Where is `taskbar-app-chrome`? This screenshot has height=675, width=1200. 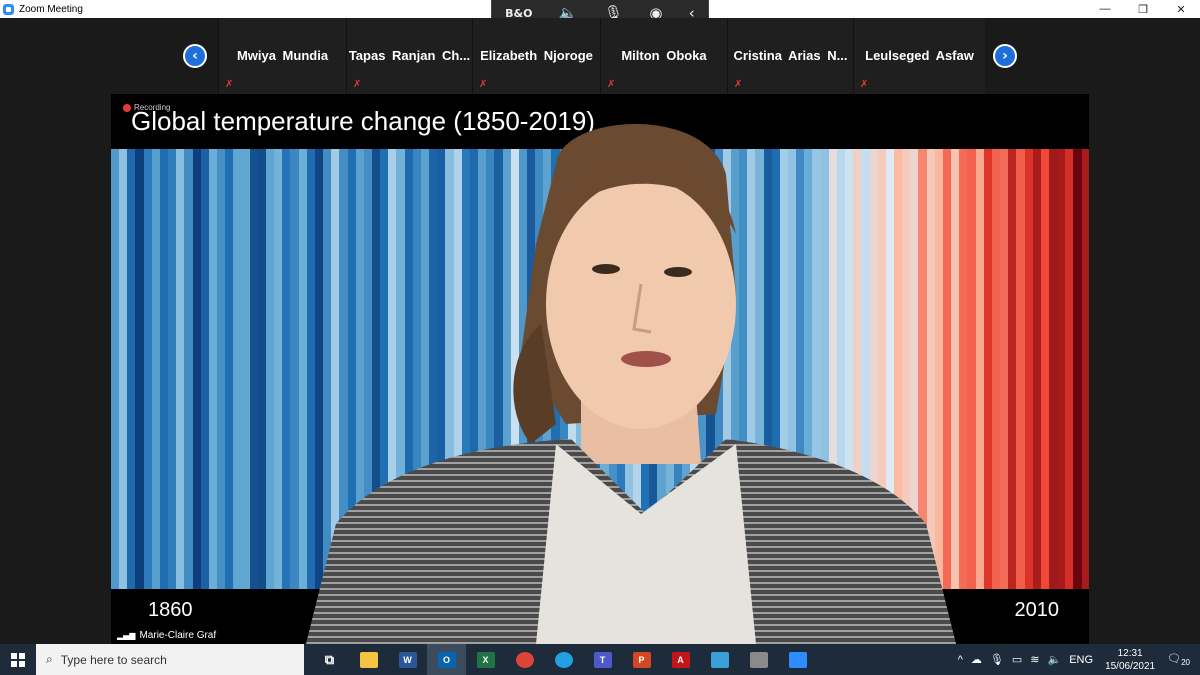 taskbar-app-chrome is located at coordinates (524, 659).